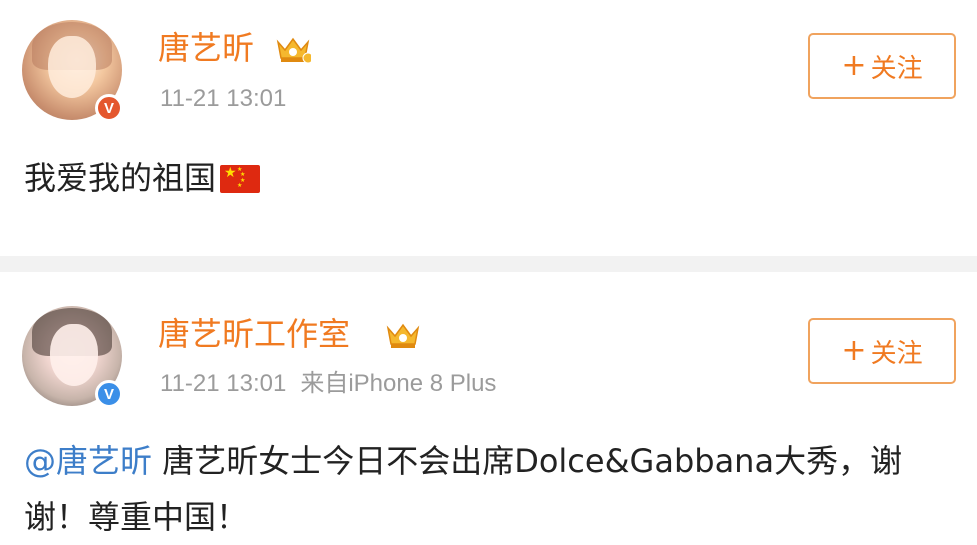 Image resolution: width=977 pixels, height=545 pixels. Describe the element at coordinates (854, 350) in the screenshot. I see `plus-icon: +` at that location.